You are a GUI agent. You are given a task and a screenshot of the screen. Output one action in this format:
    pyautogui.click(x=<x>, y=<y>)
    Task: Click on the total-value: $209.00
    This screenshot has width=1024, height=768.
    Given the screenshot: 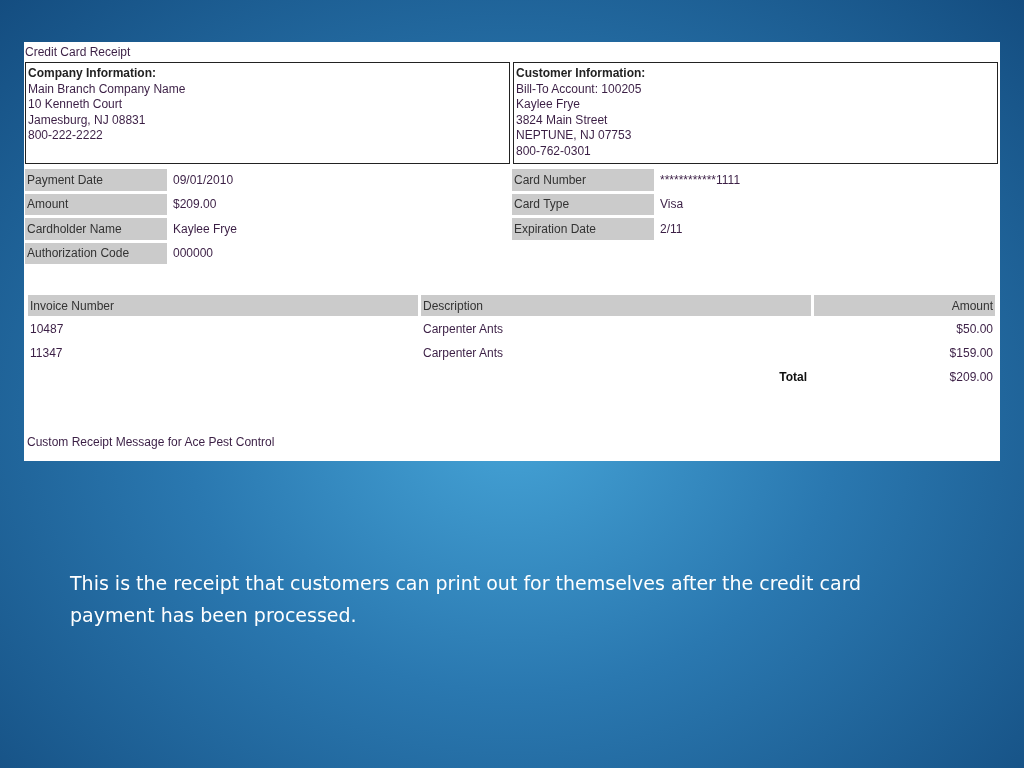 What is the action you would take?
    pyautogui.click(x=971, y=377)
    